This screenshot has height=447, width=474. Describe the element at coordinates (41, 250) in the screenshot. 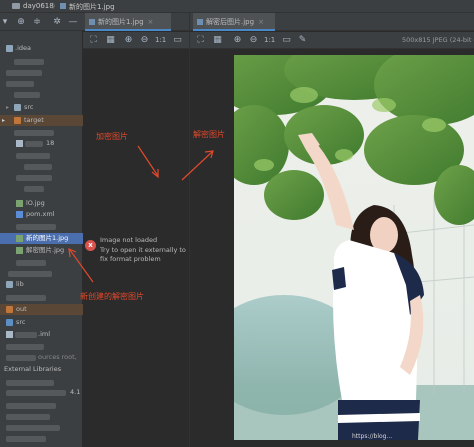

I see `tree-item-decrypted-image: 解密图片.jpg` at that location.